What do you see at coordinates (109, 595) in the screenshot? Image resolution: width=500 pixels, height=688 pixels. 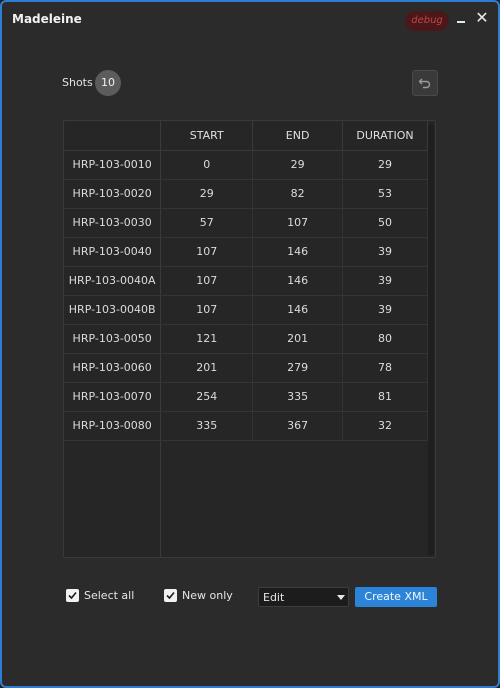 I see `select-all-label: Select all` at bounding box center [109, 595].